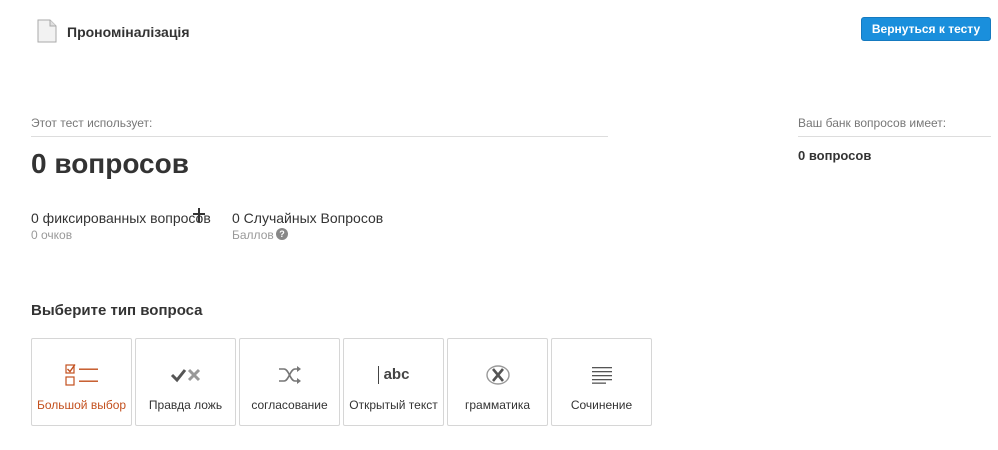 This screenshot has height=450, width=998. What do you see at coordinates (308, 218) in the screenshot?
I see `random-questions-label: 0 Случайных Вопросов` at bounding box center [308, 218].